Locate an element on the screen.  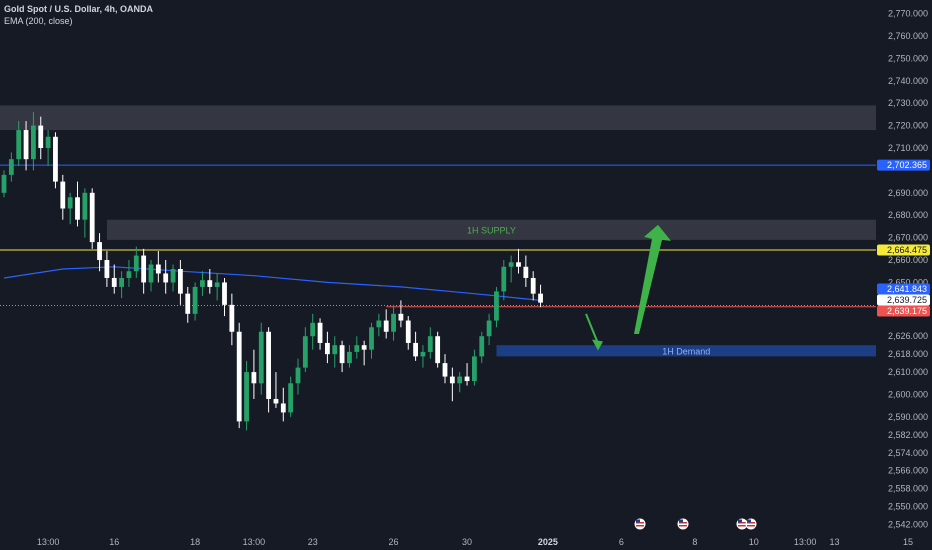
supply-zone-1h-label: 1H SUPPLY is located at coordinates (491, 230).